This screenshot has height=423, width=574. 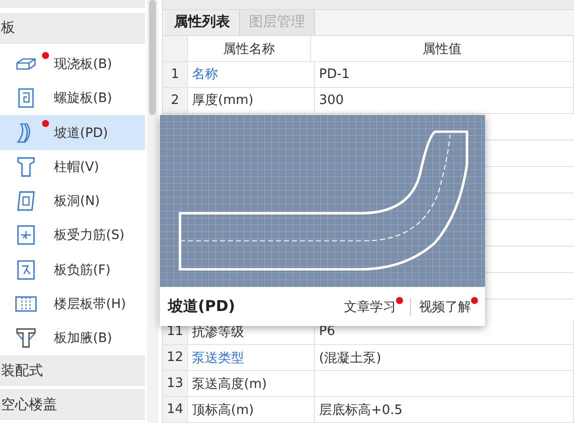 I want to click on column-header: 属性值, so click(x=442, y=49).